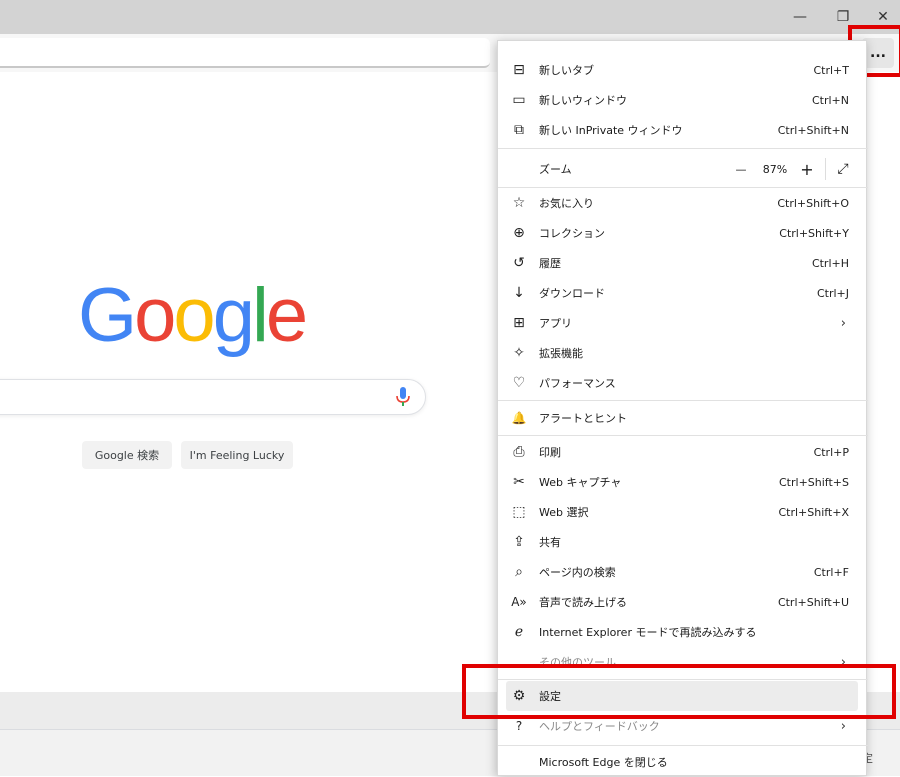 Image resolution: width=900 pixels, height=777 pixels. Describe the element at coordinates (583, 100) in the screenshot. I see `menu-item-label: 新しいウィンドウ` at that location.